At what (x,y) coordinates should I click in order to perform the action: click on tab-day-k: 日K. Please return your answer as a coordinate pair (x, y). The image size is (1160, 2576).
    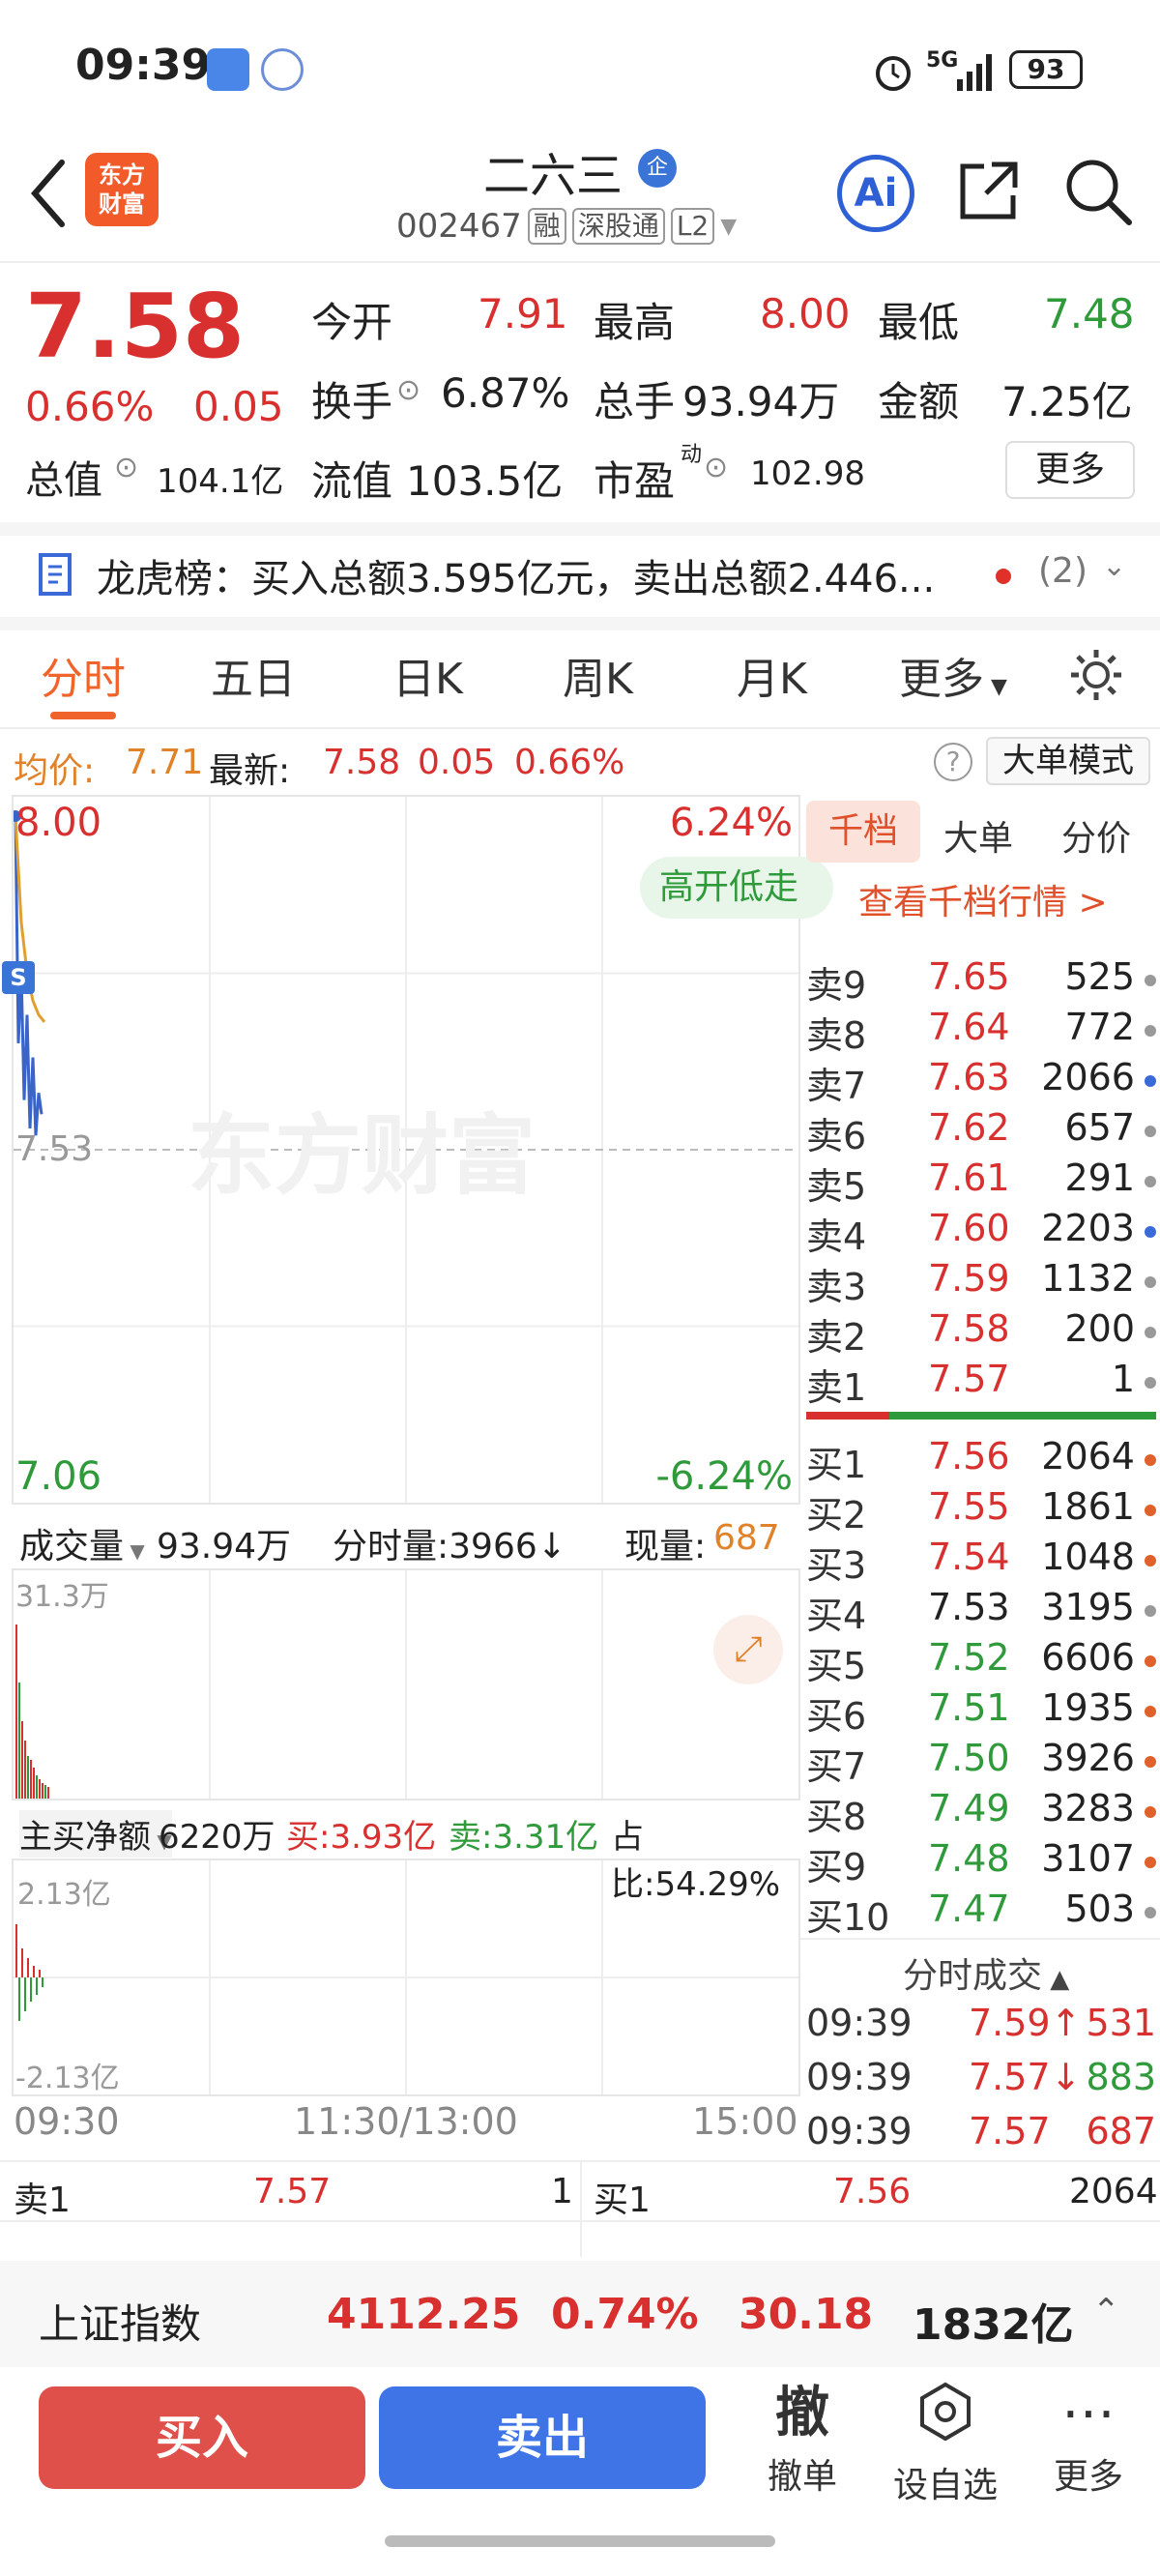
    Looking at the image, I should click on (428, 675).